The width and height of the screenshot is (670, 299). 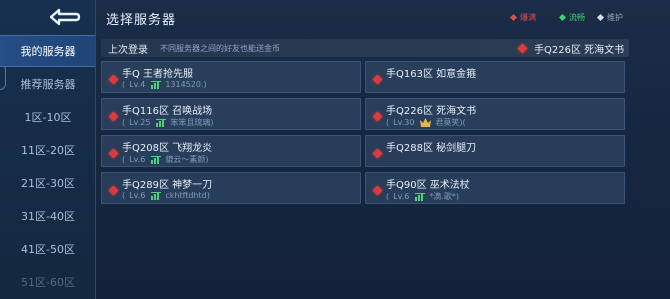 I want to click on server-card: 手Q289区 神梦一刀 ( Lv.6 ckhtftdhtd), so click(x=231, y=188).